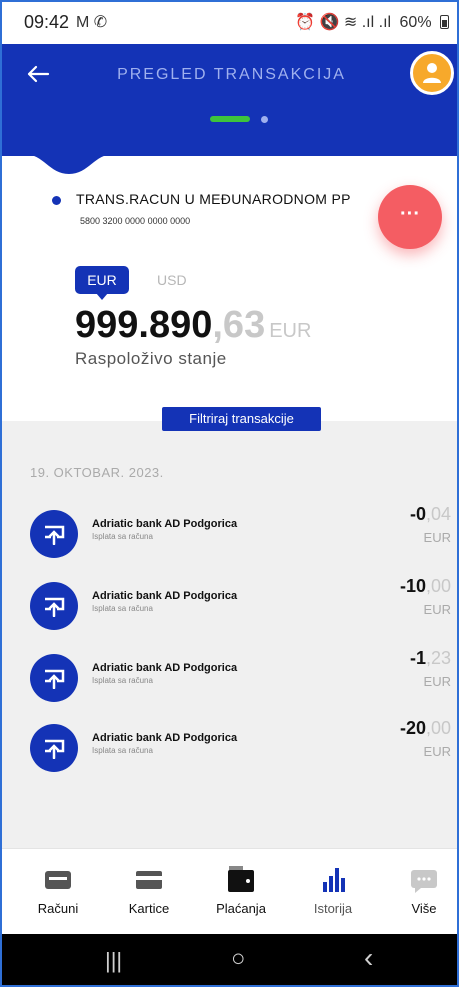  I want to click on accounts-icon, so click(58, 880).